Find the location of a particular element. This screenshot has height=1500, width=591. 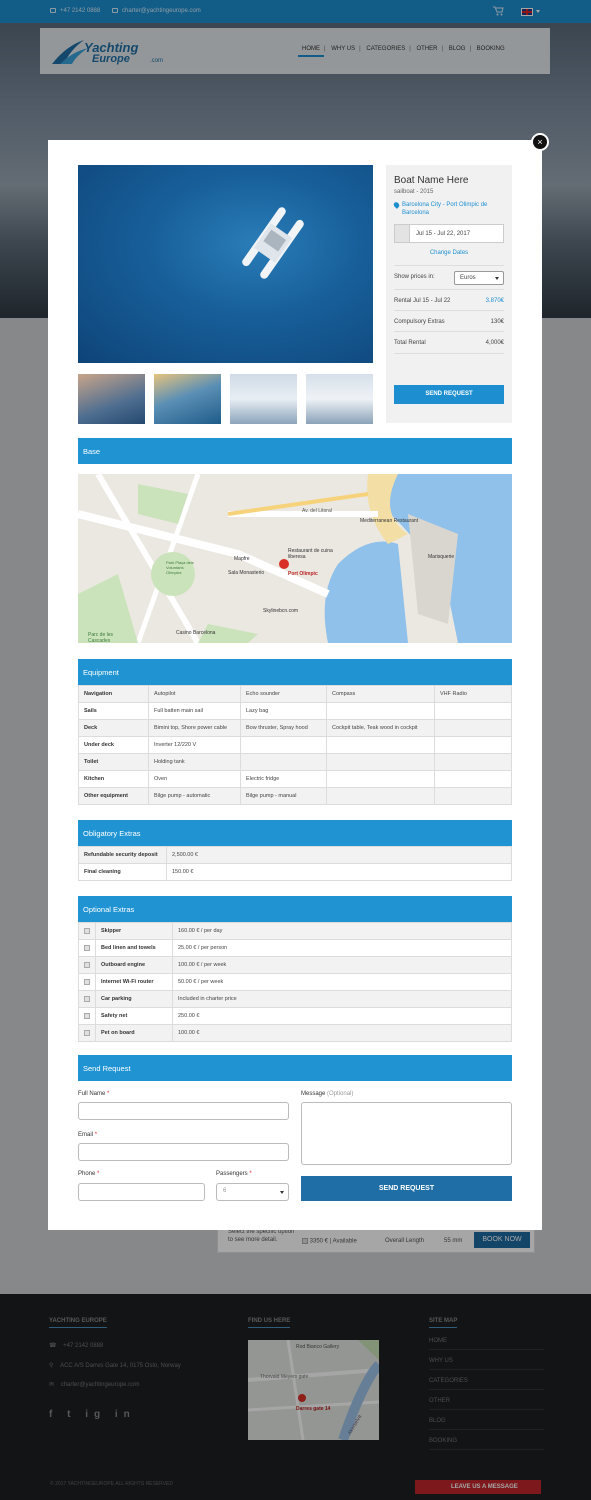

phone-label: Phone * is located at coordinates (89, 1174).